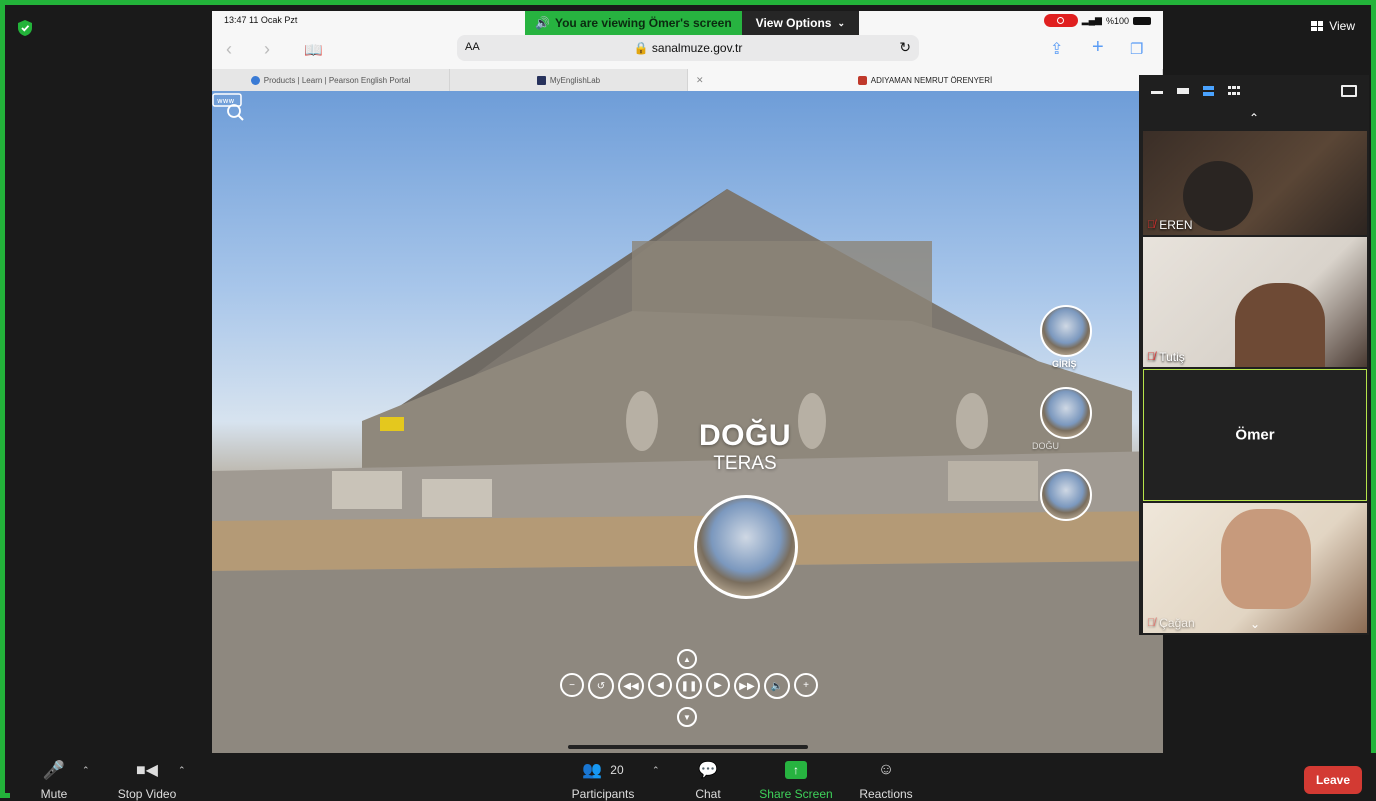 The height and width of the screenshot is (801, 1376). I want to click on nav-thumb-dogu, so click(1066, 413).